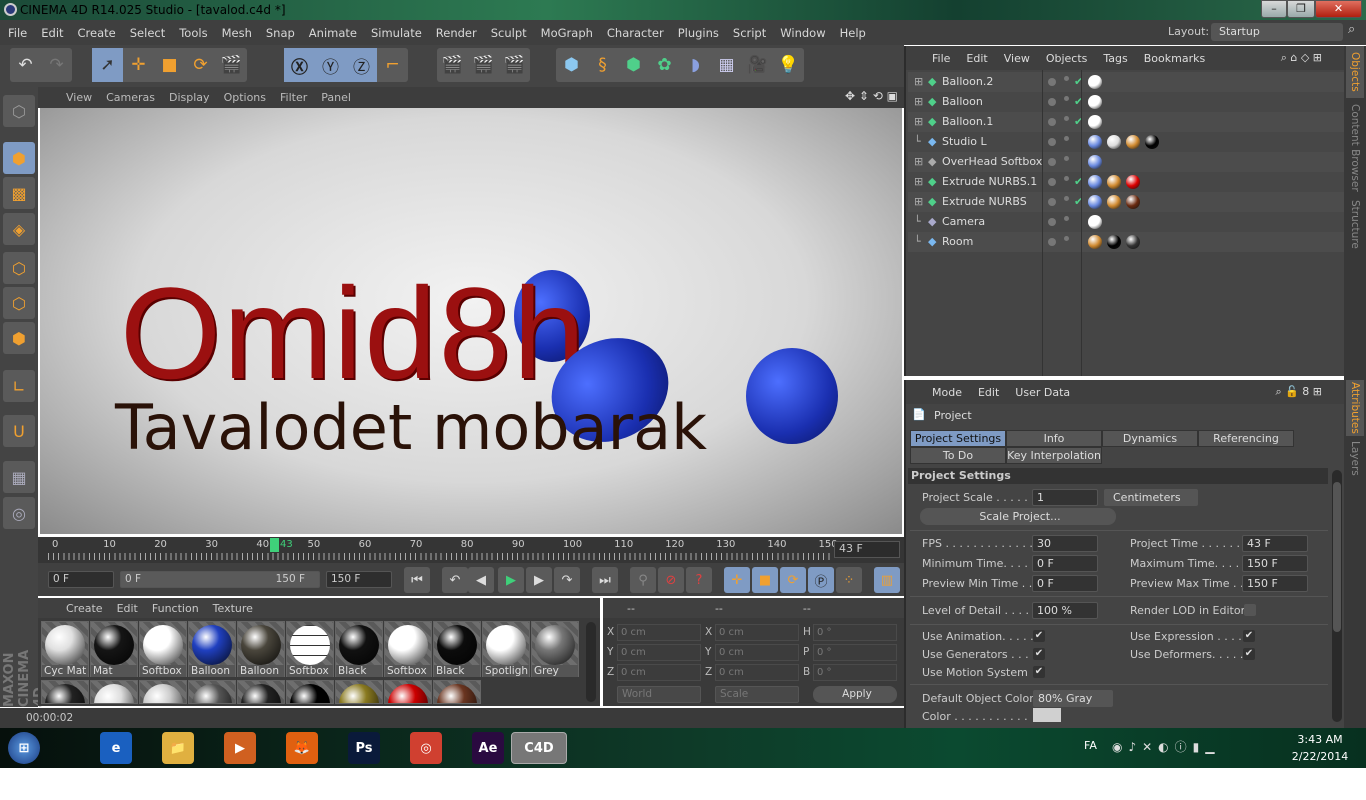 Image resolution: width=1366 pixels, height=800 pixels. What do you see at coordinates (1039, 636) in the screenshot?
I see `use-animation-checkbox: ✔` at bounding box center [1039, 636].